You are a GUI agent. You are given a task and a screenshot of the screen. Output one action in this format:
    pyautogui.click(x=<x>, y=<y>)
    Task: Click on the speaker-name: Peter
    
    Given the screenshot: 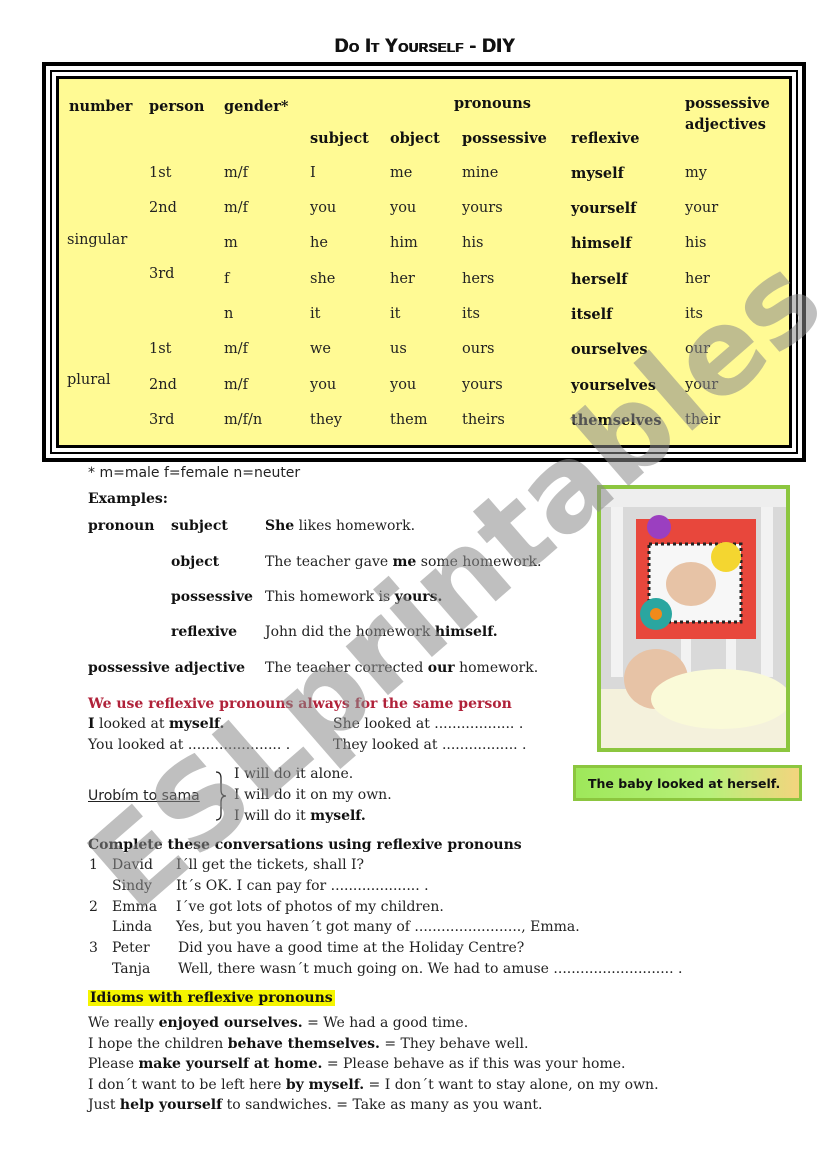 What is the action you would take?
    pyautogui.click(x=131, y=948)
    